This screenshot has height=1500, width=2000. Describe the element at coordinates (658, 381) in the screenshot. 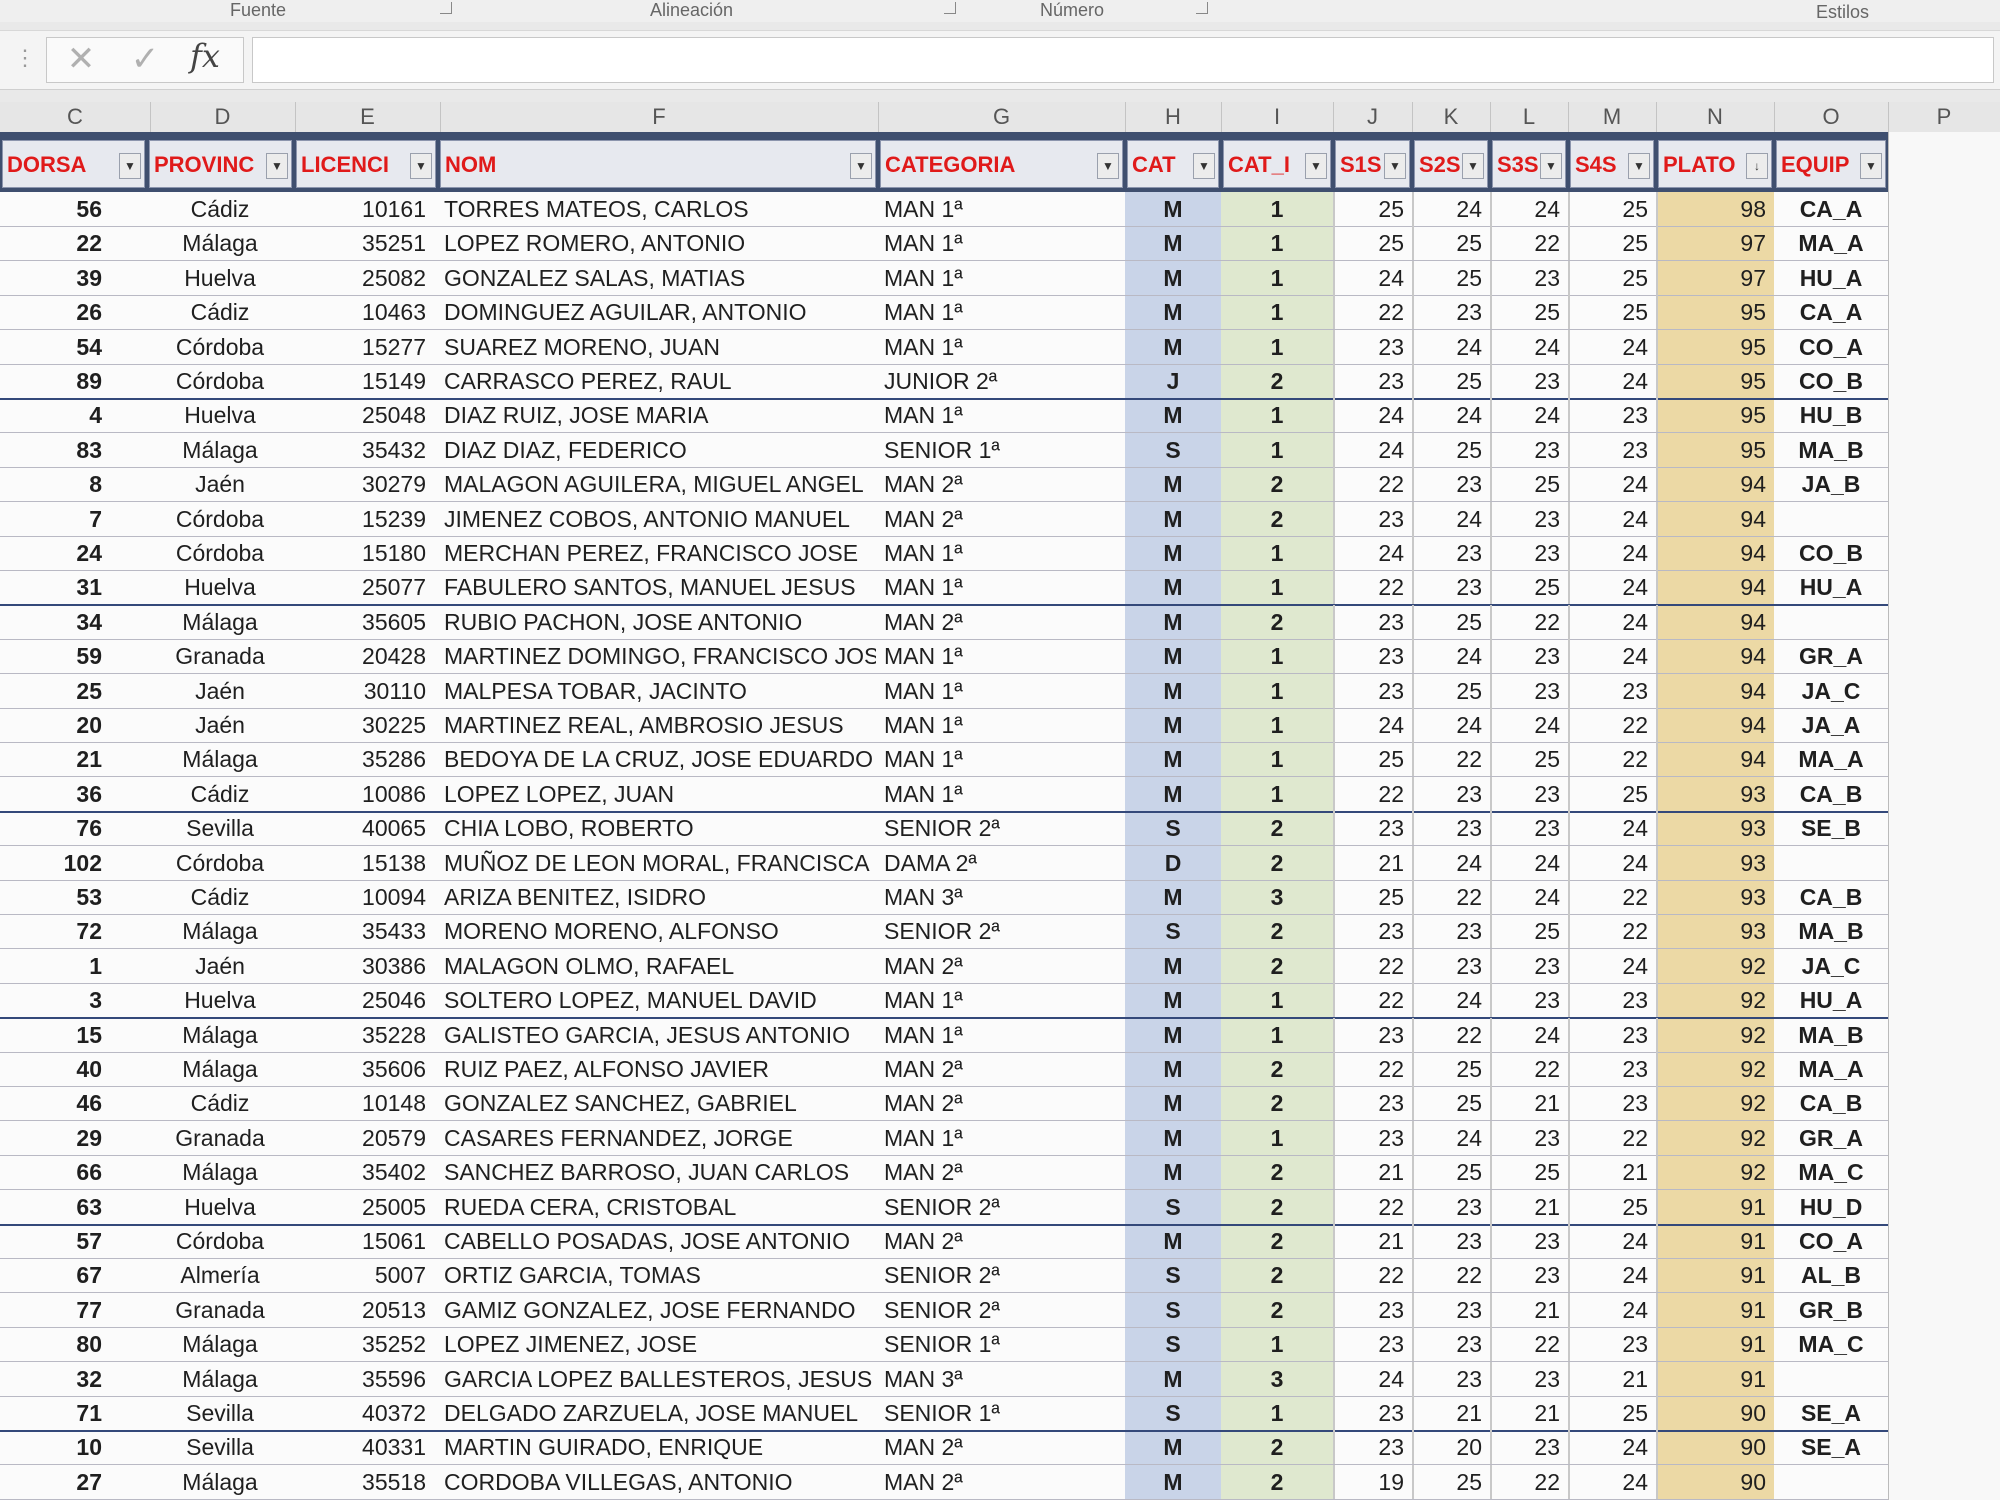

I see `cell-nom: CARRASCO PEREZ, RAUL` at that location.